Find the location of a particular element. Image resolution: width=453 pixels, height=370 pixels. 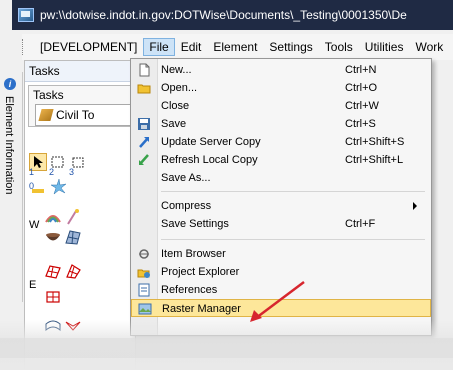

menu-item-update-server-copy-shortcut: Ctrl+Shift+S is located at coordinates (375, 142).